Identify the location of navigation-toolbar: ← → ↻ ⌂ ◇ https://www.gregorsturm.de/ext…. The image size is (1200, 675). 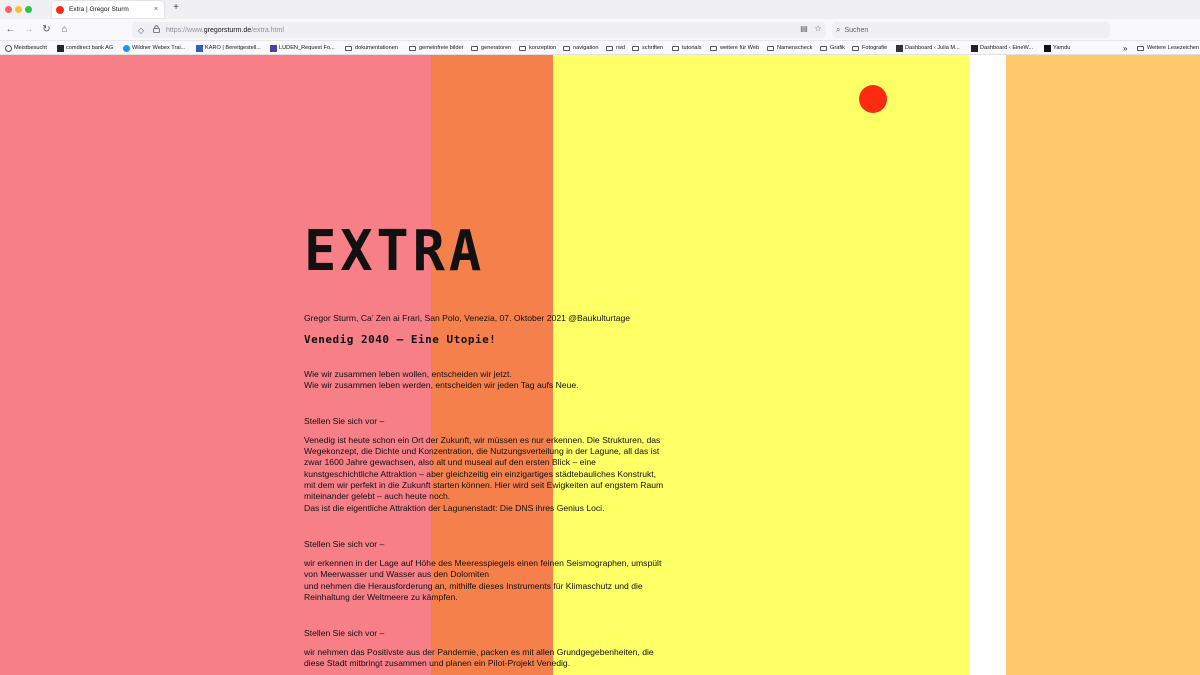
(600, 30).